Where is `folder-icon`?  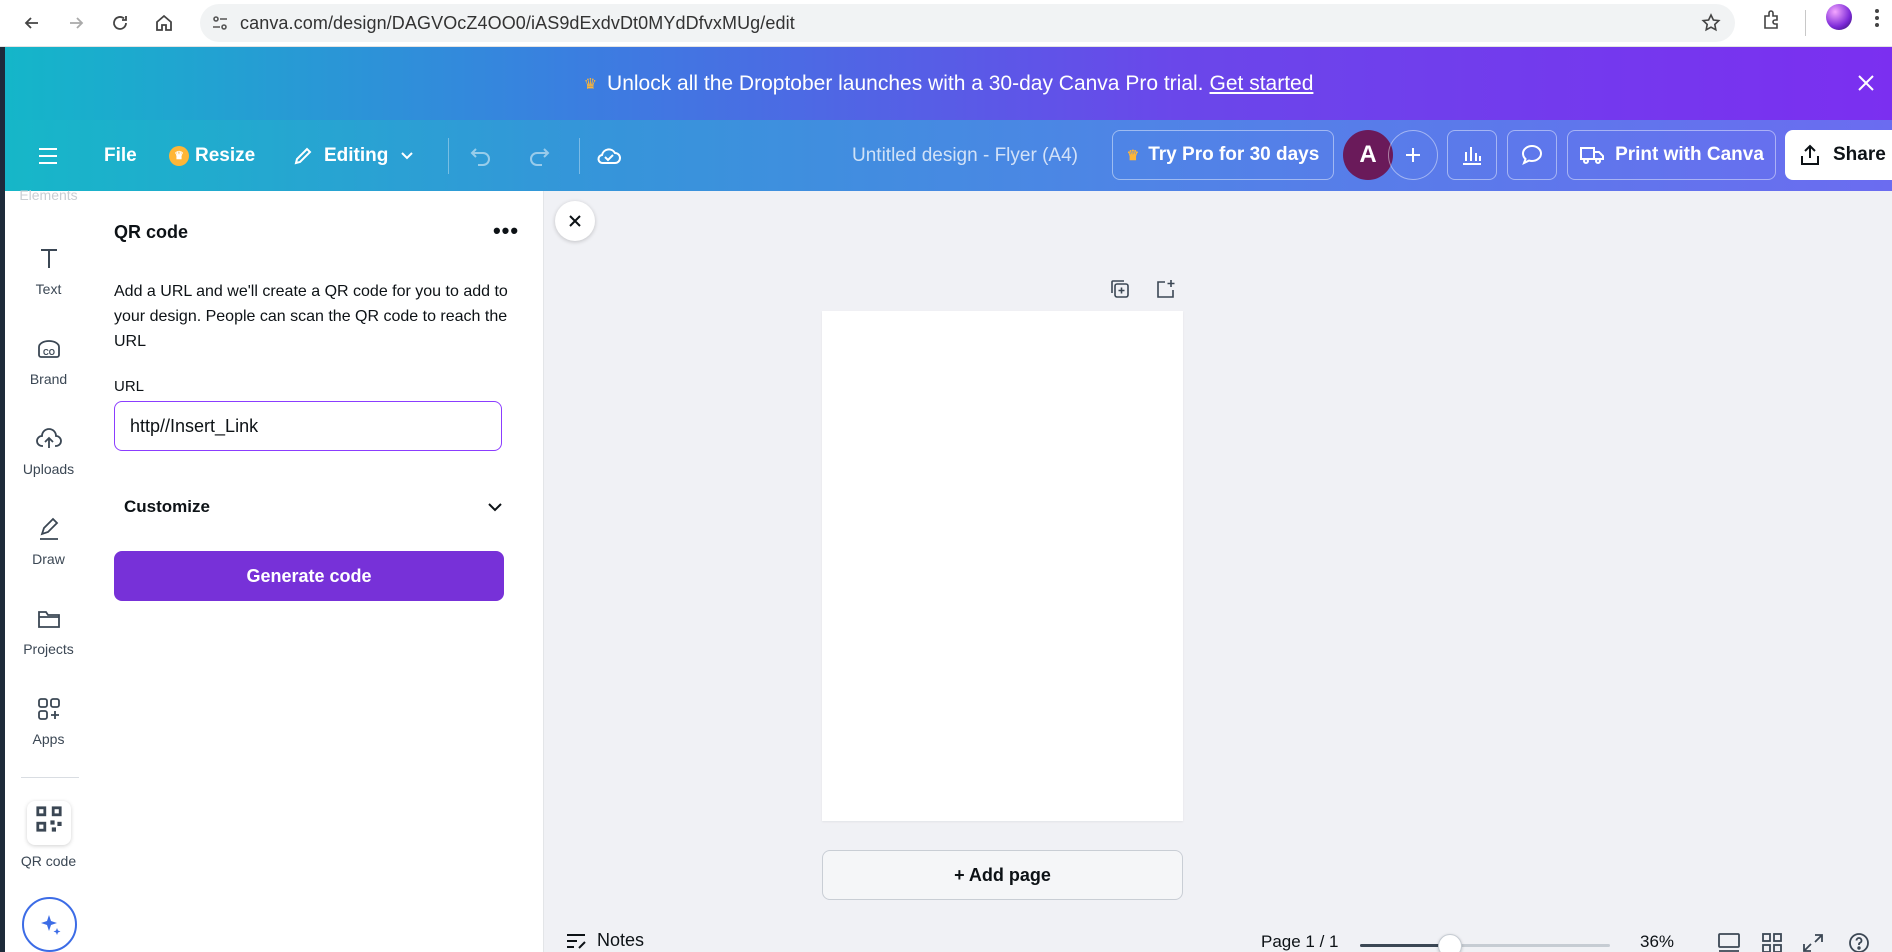
folder-icon is located at coordinates (48, 619).